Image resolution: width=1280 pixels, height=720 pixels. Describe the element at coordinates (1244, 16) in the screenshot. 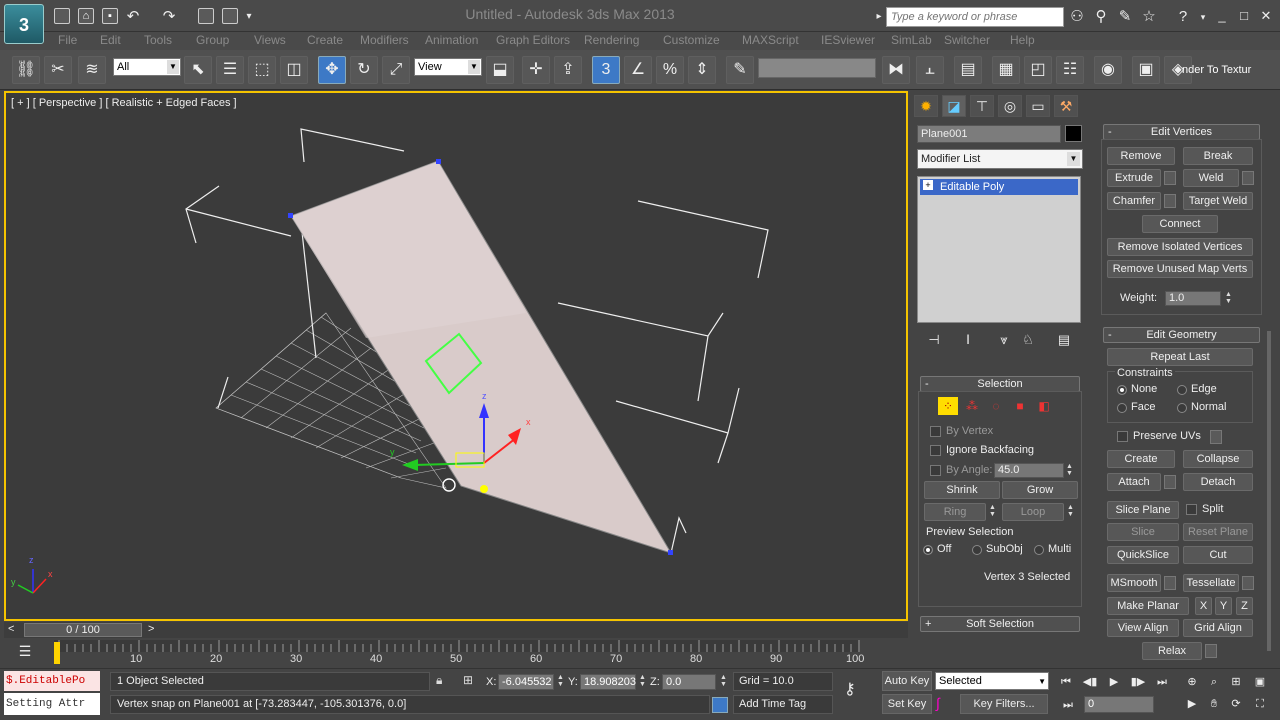

I see `maximize-icon: □` at that location.